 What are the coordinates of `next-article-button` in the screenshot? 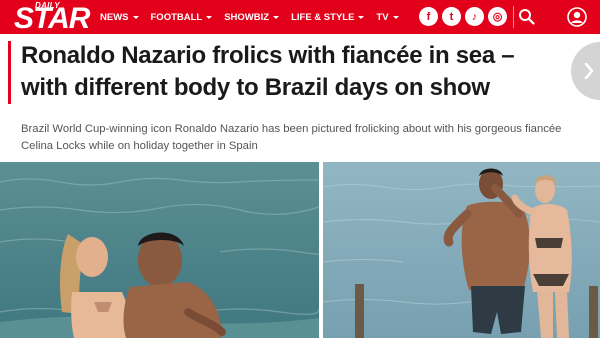 It's located at (585, 71).